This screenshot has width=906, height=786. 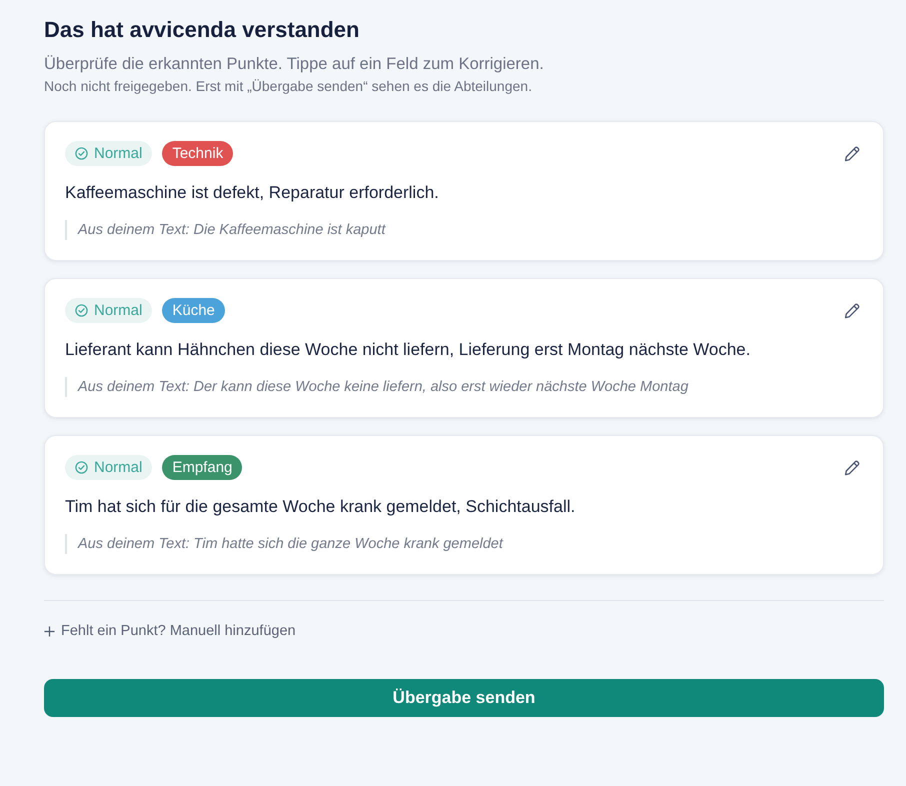 What do you see at coordinates (170, 631) in the screenshot?
I see `add-item-link: Fehlt ein Punkt? Manuell hinzufügen` at bounding box center [170, 631].